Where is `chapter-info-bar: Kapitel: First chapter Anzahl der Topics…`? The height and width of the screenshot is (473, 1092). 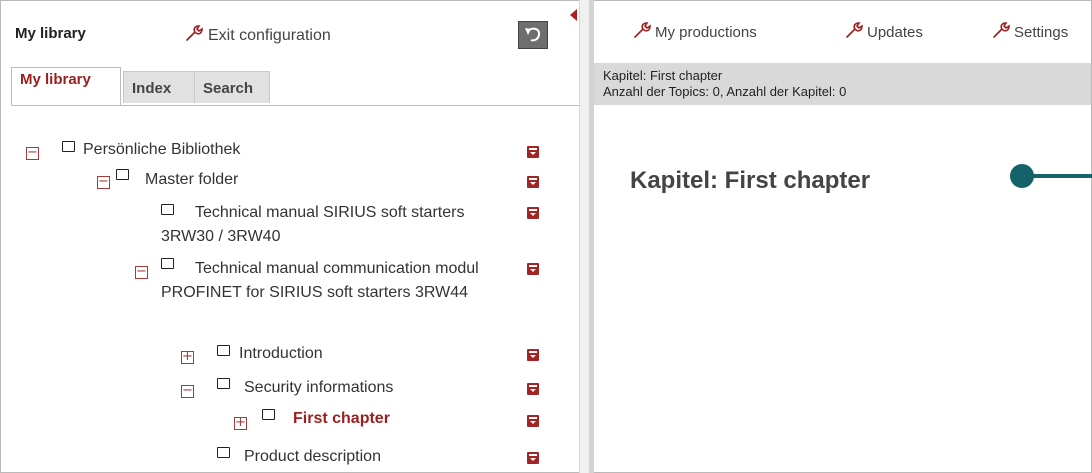 chapter-info-bar: Kapitel: First chapter Anzahl der Topics… is located at coordinates (842, 84).